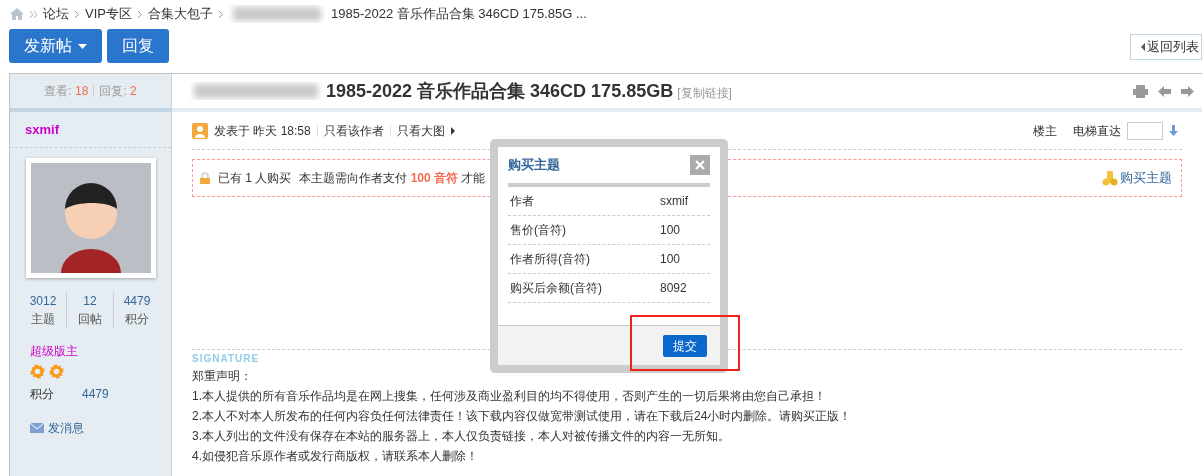 The height and width of the screenshot is (476, 1202). What do you see at coordinates (262, 131) in the screenshot?
I see `post-time: 发表于 昨天 18:58` at bounding box center [262, 131].